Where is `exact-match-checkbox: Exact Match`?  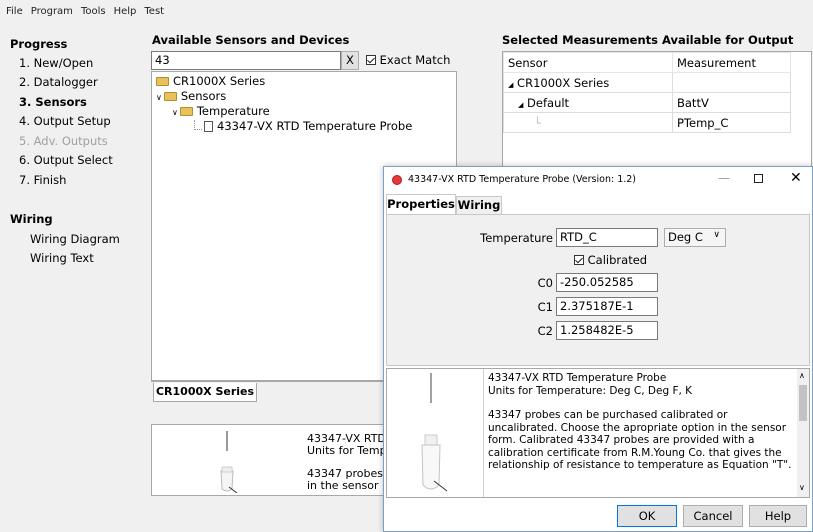 exact-match-checkbox: Exact Match is located at coordinates (408, 60).